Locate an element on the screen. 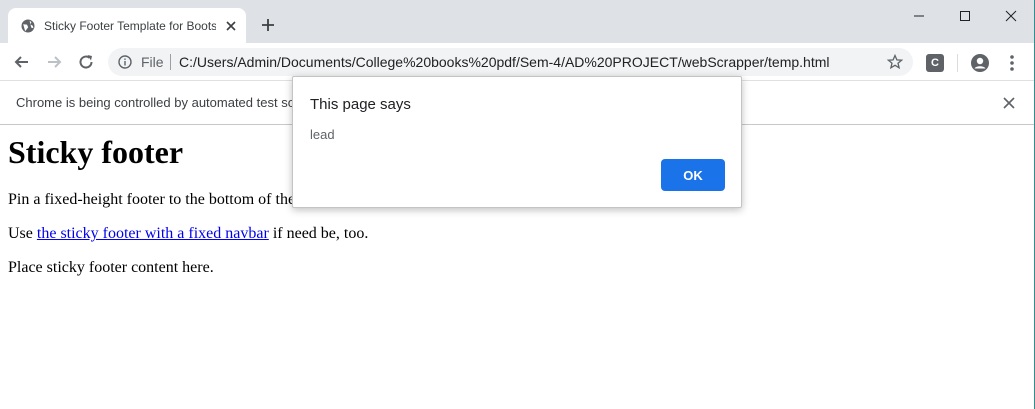 The image size is (1035, 409). extension-icon: C is located at coordinates (935, 63).